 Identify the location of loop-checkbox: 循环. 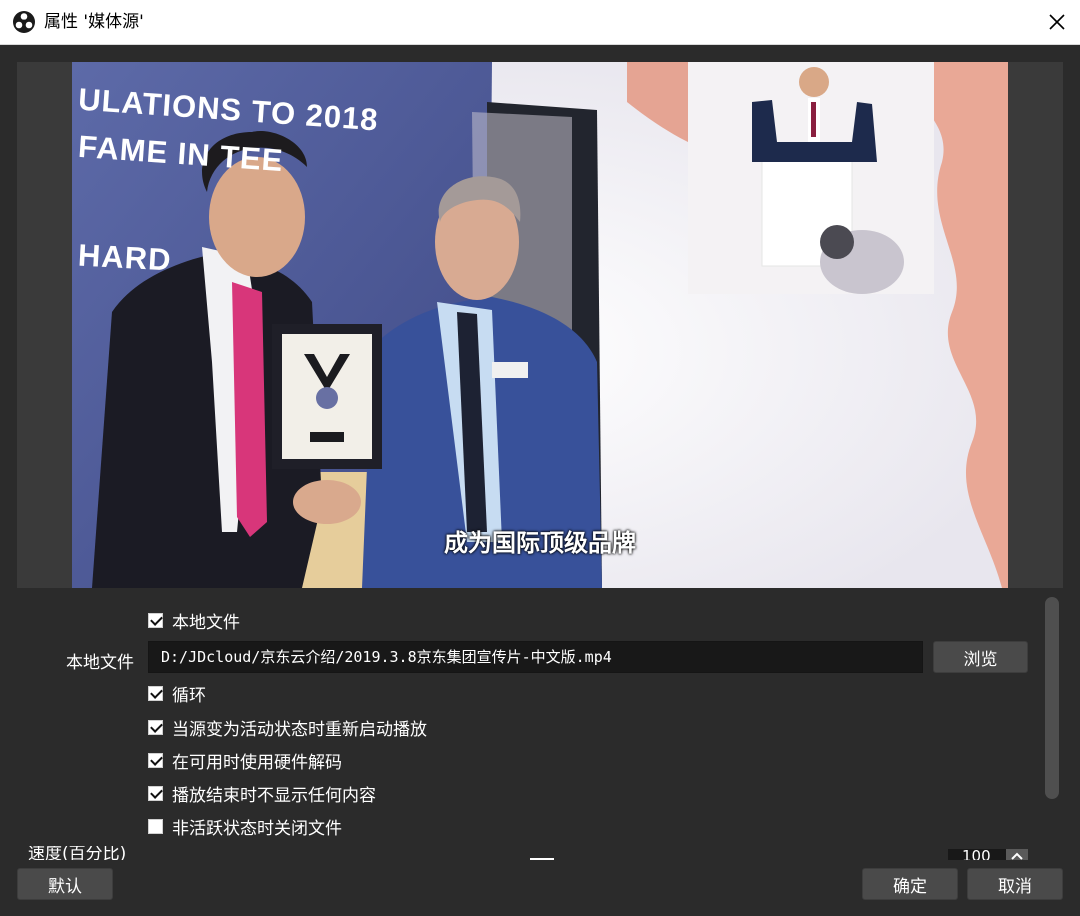
(177, 693).